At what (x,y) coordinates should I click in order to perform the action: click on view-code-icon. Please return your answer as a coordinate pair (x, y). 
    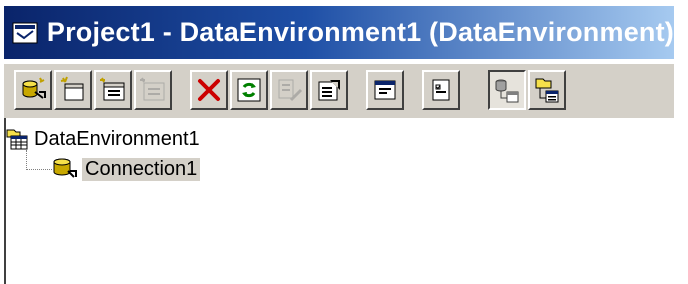
    Looking at the image, I should click on (385, 90).